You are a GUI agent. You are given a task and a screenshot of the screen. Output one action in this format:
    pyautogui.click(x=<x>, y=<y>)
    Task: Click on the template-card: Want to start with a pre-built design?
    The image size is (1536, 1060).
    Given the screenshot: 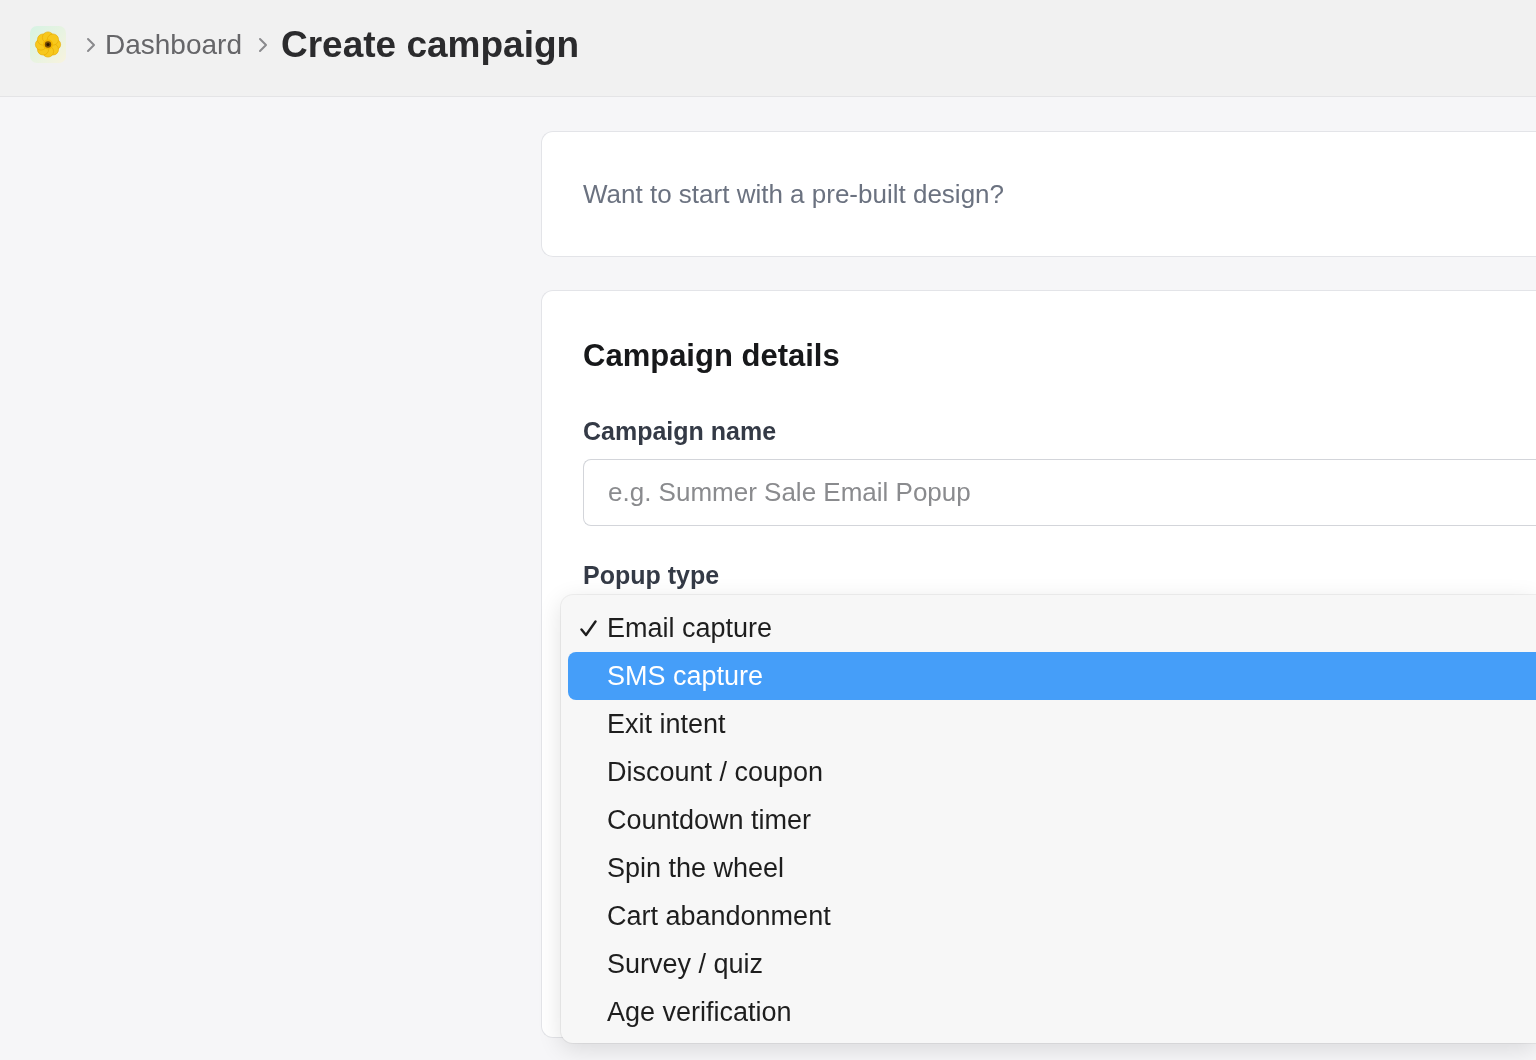 What is the action you would take?
    pyautogui.click(x=1038, y=194)
    